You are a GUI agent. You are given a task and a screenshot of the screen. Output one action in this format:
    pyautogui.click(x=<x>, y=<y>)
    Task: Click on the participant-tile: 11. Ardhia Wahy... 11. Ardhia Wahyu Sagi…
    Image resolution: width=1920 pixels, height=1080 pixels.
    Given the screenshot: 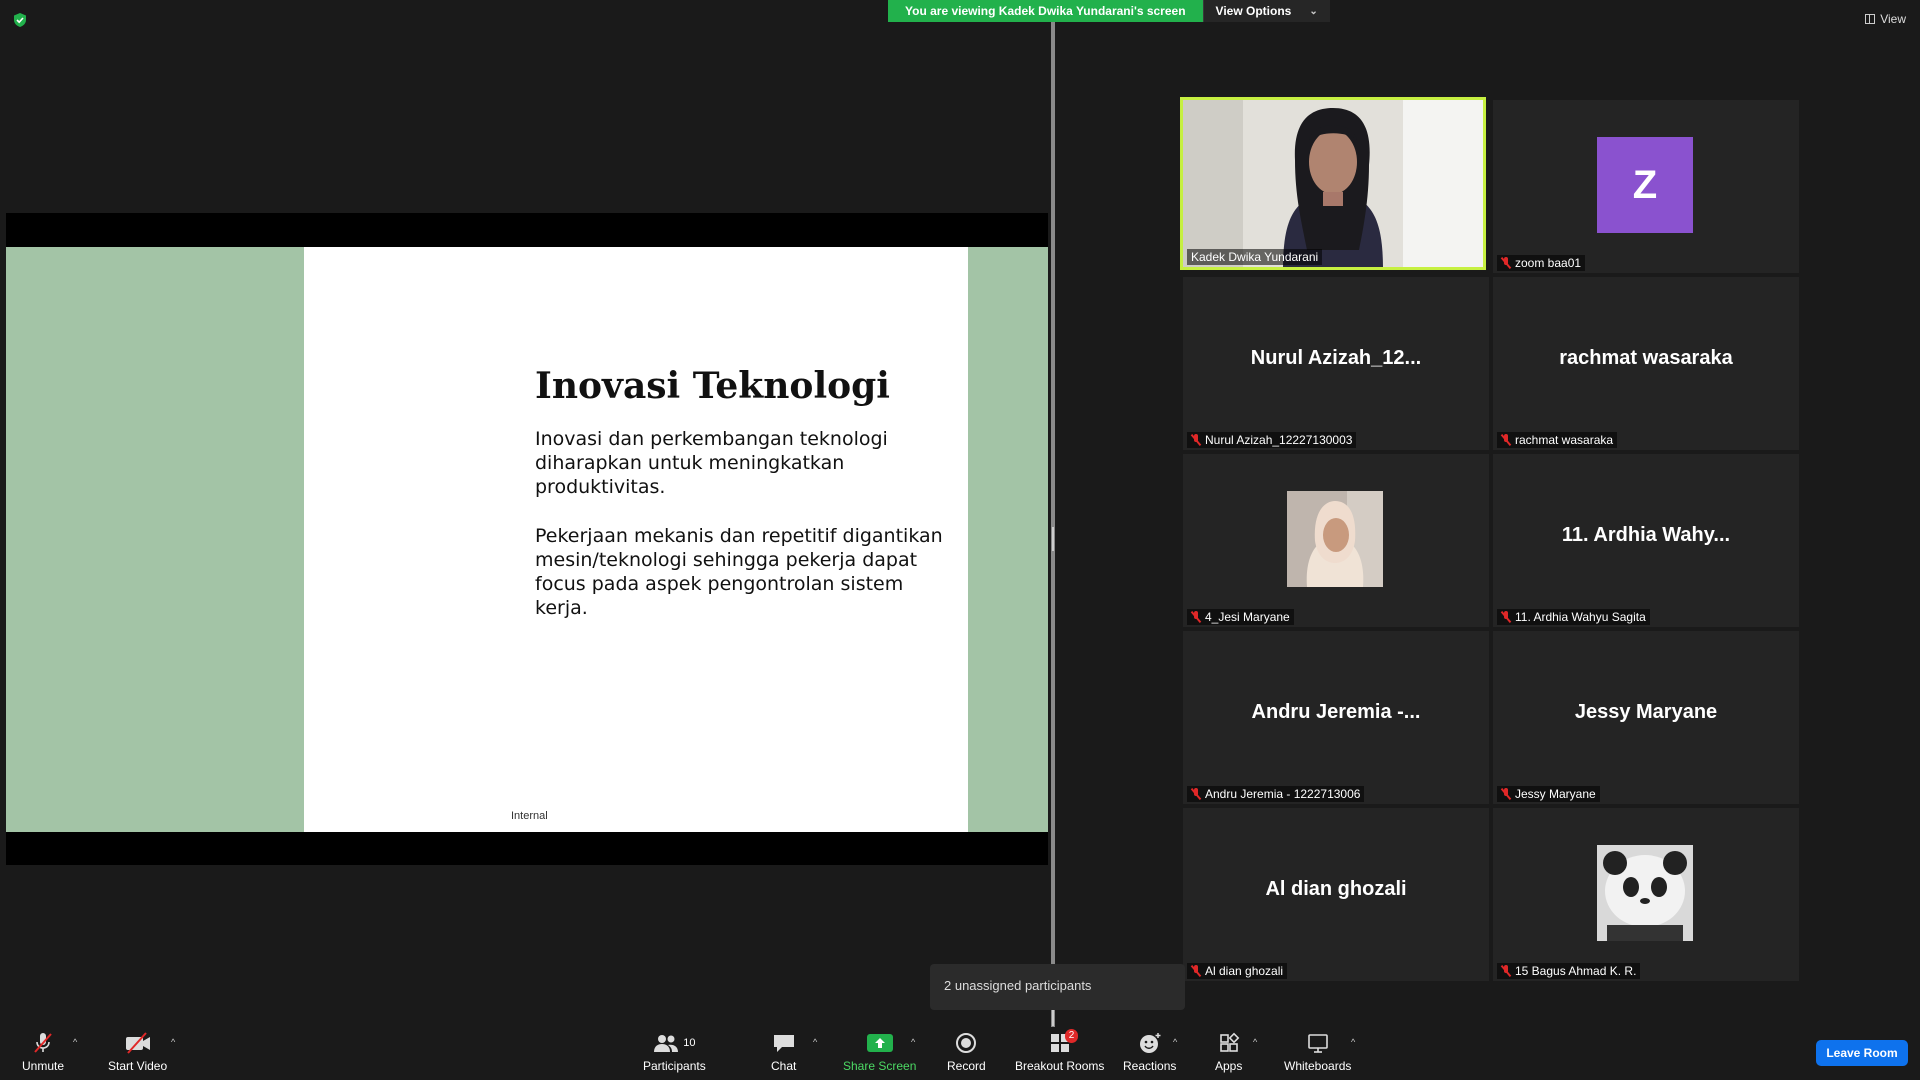 What is the action you would take?
    pyautogui.click(x=1646, y=540)
    